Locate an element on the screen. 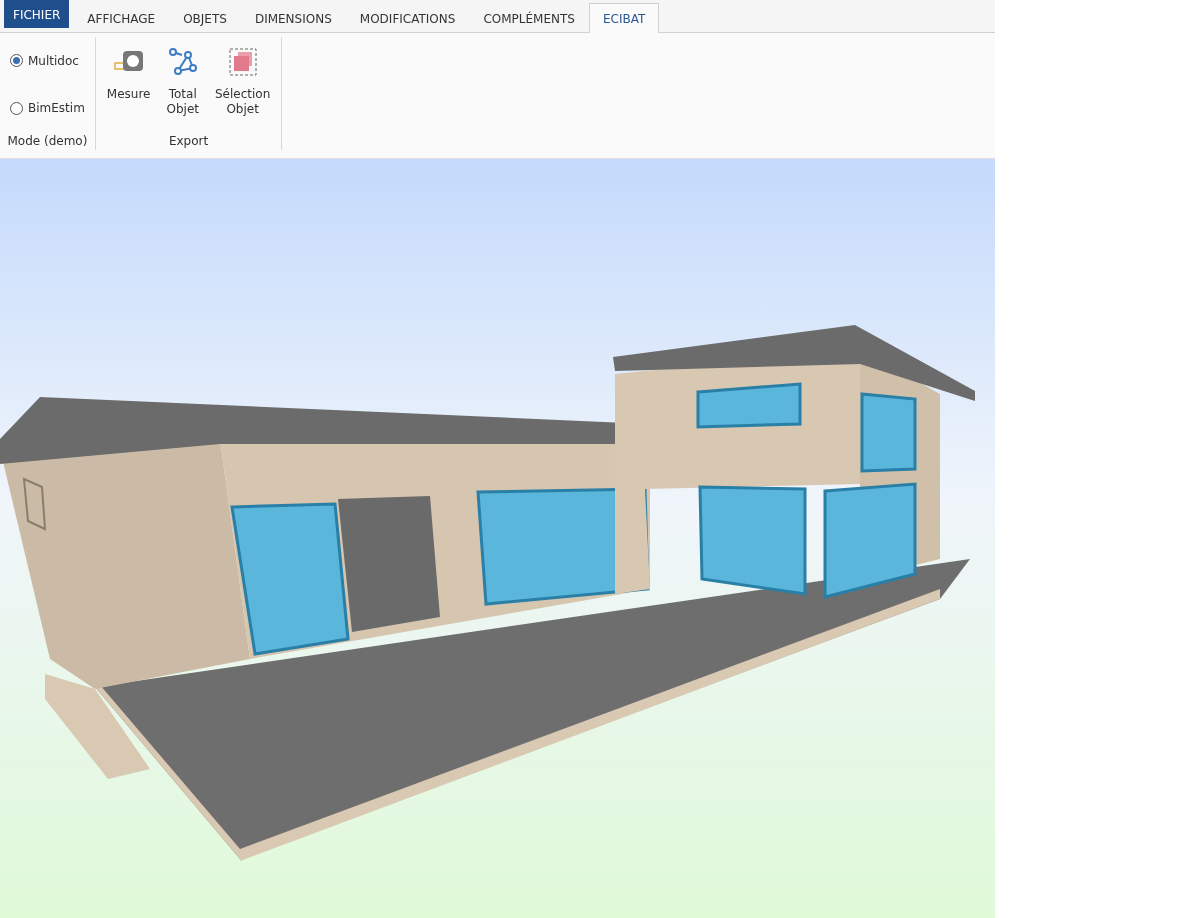  ribbon-tab: DIMENSIONS is located at coordinates (293, 18).